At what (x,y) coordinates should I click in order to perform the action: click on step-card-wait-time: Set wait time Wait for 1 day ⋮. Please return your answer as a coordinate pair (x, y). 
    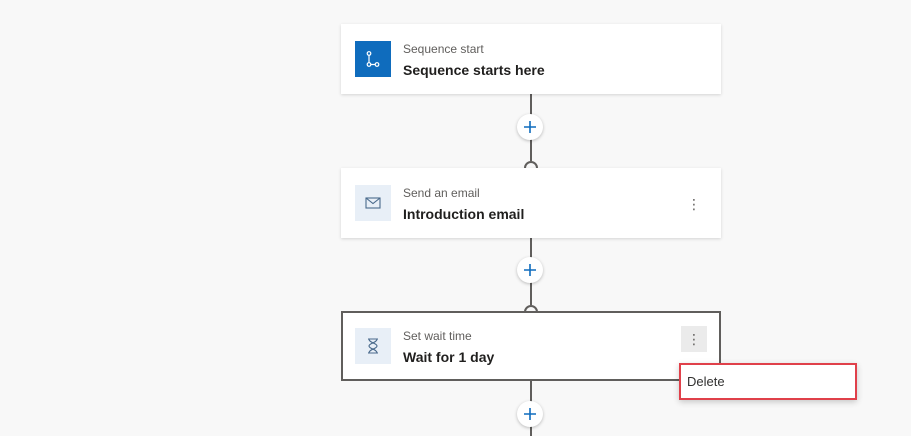
    Looking at the image, I should click on (531, 346).